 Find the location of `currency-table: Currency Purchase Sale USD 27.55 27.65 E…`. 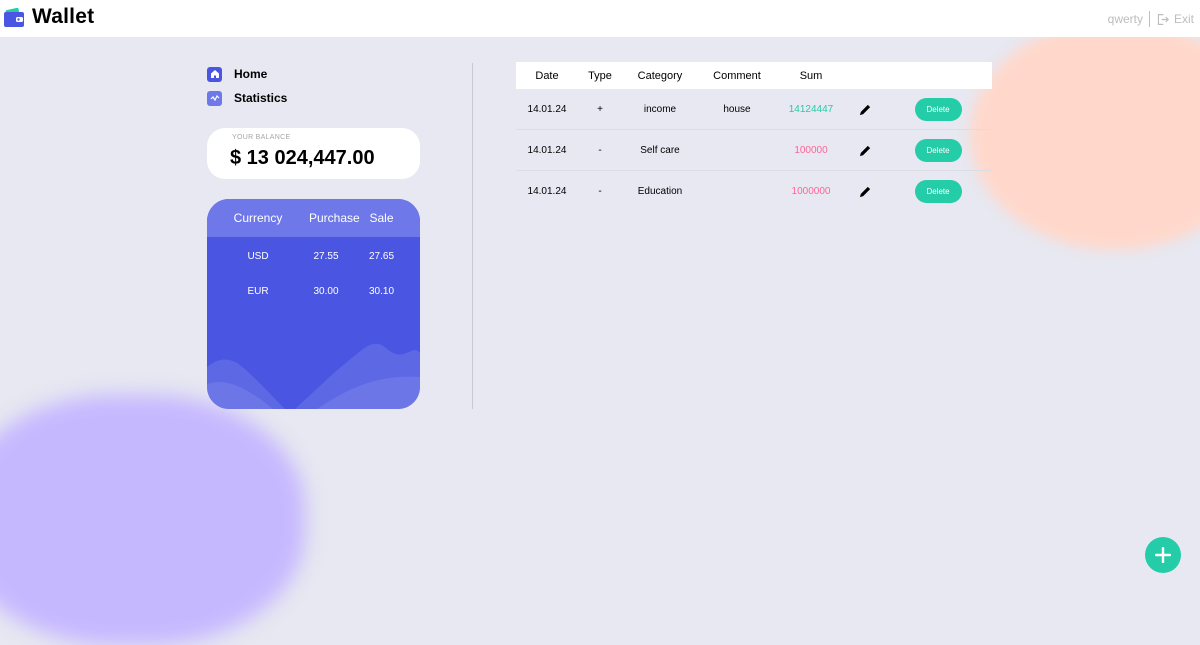

currency-table: Currency Purchase Sale USD 27.55 27.65 E… is located at coordinates (313, 304).